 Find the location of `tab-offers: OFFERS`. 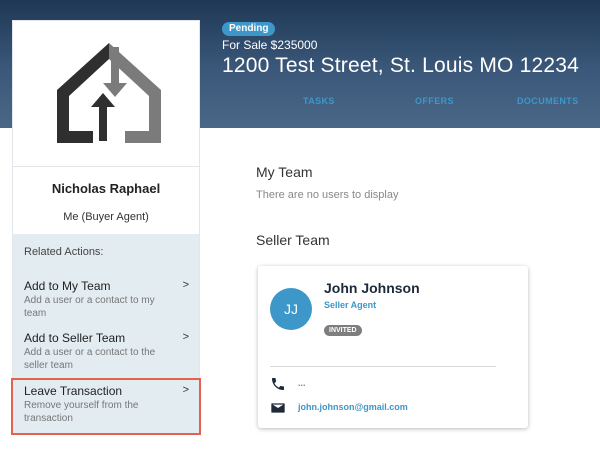

tab-offers: OFFERS is located at coordinates (434, 101).